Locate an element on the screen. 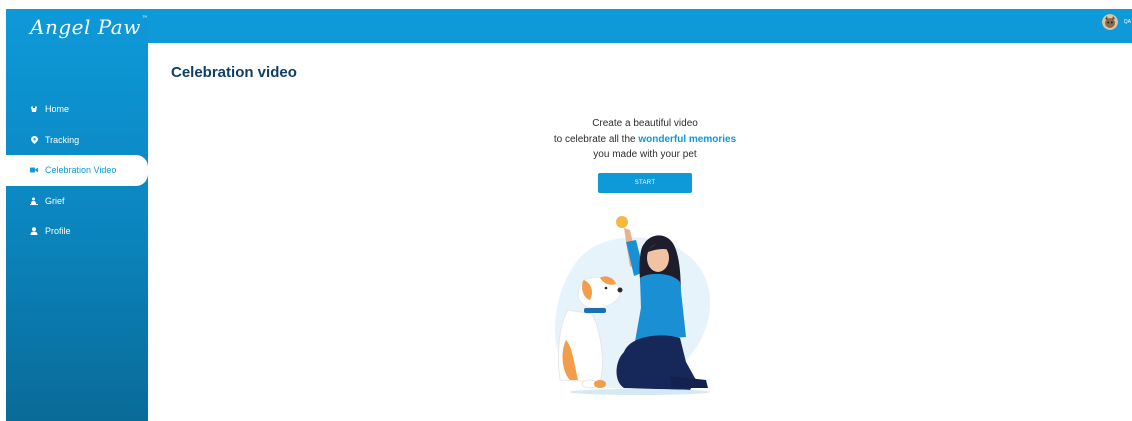 Image resolution: width=1132 pixels, height=421 pixels. app-logo: Angel Paw™ is located at coordinates (89, 27).